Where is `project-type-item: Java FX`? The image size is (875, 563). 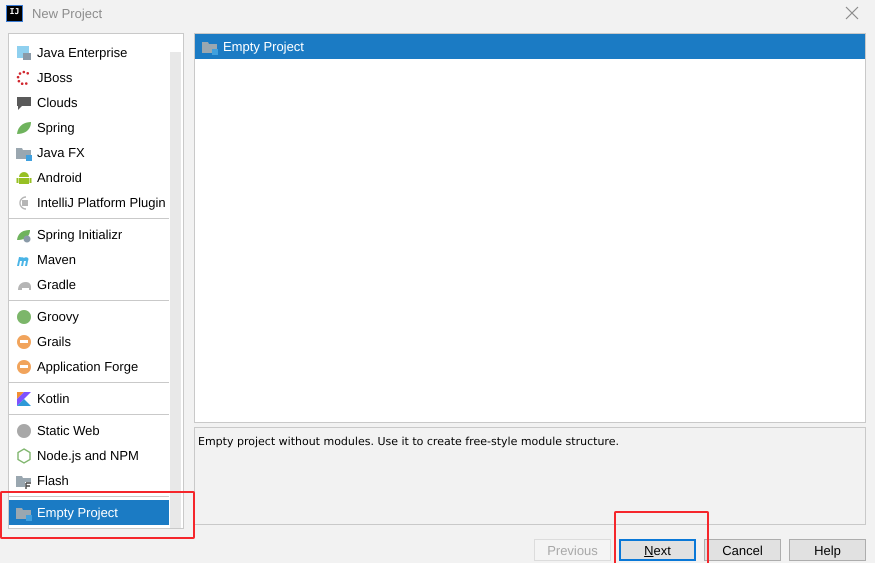
project-type-item: Java FX is located at coordinates (89, 152).